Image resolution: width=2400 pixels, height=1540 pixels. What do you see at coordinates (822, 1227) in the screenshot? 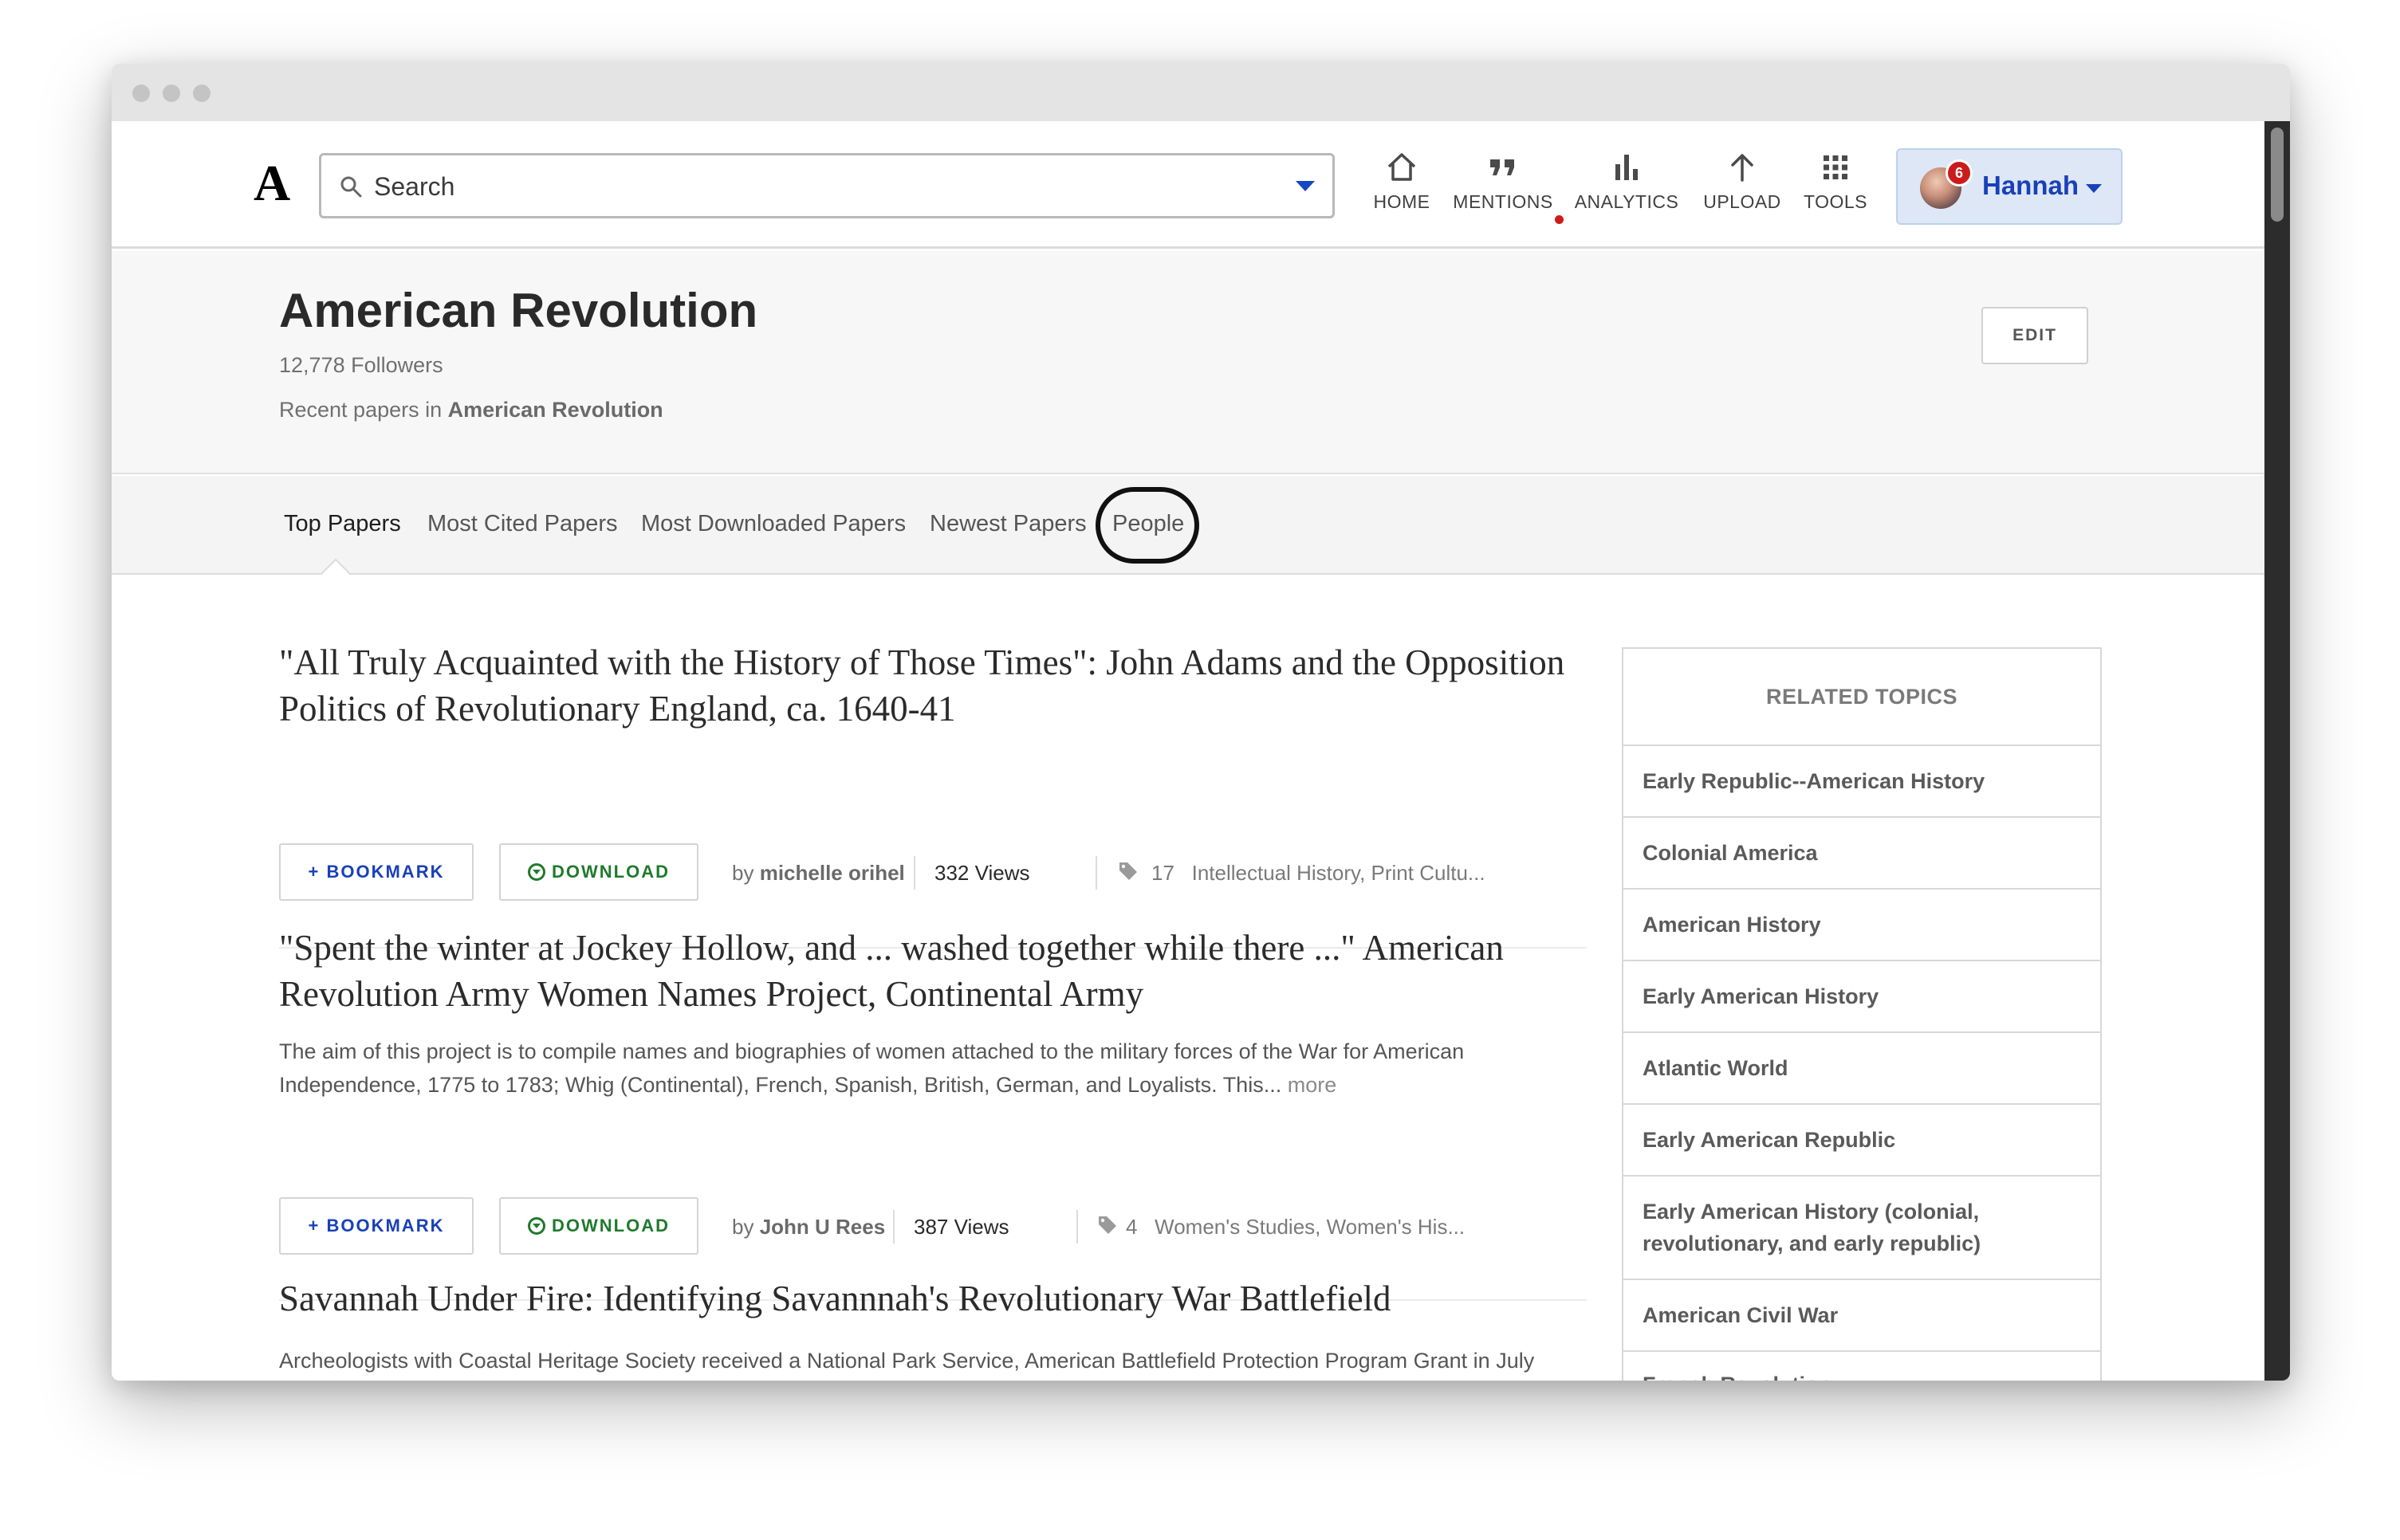
I see `author-name: John U Rees` at bounding box center [822, 1227].